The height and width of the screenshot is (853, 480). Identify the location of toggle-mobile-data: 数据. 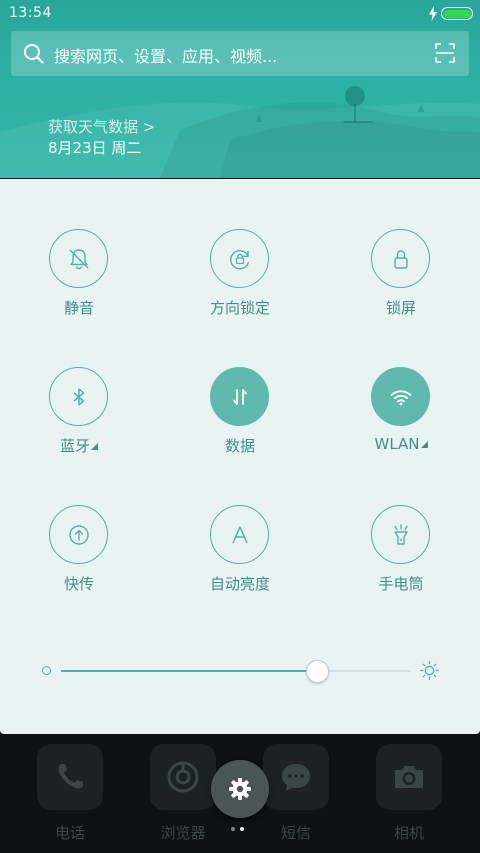
(240, 417).